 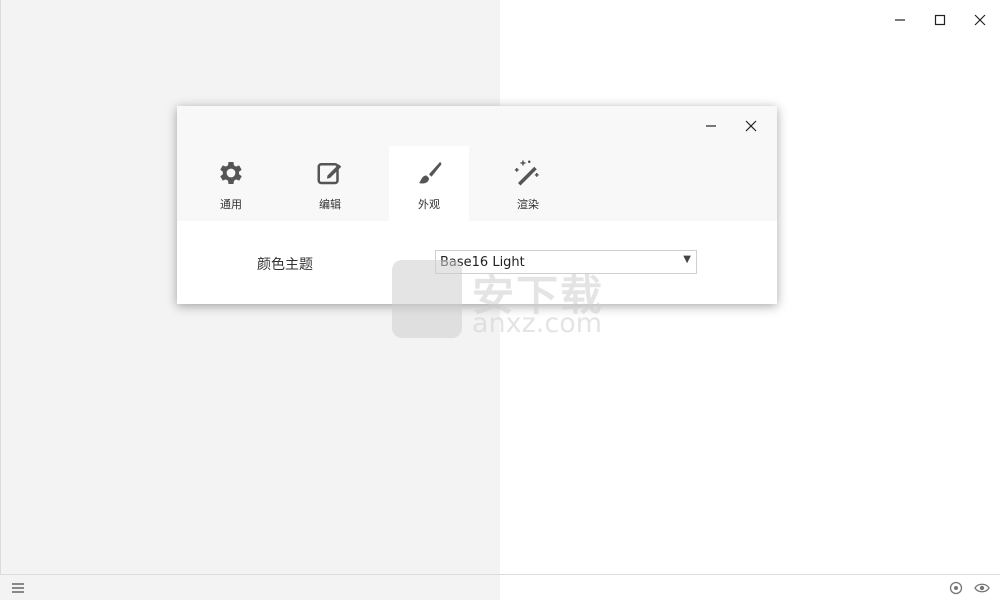 What do you see at coordinates (528, 173) in the screenshot?
I see `magic-wand-icon` at bounding box center [528, 173].